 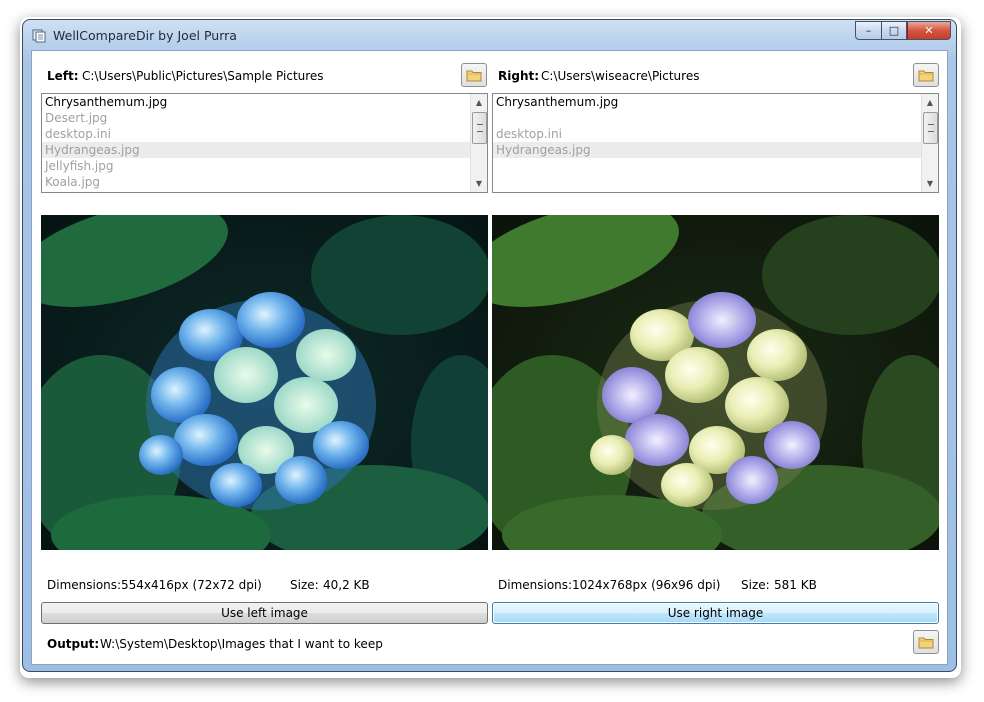 What do you see at coordinates (795, 585) in the screenshot?
I see `right-size-value: 581 KB` at bounding box center [795, 585].